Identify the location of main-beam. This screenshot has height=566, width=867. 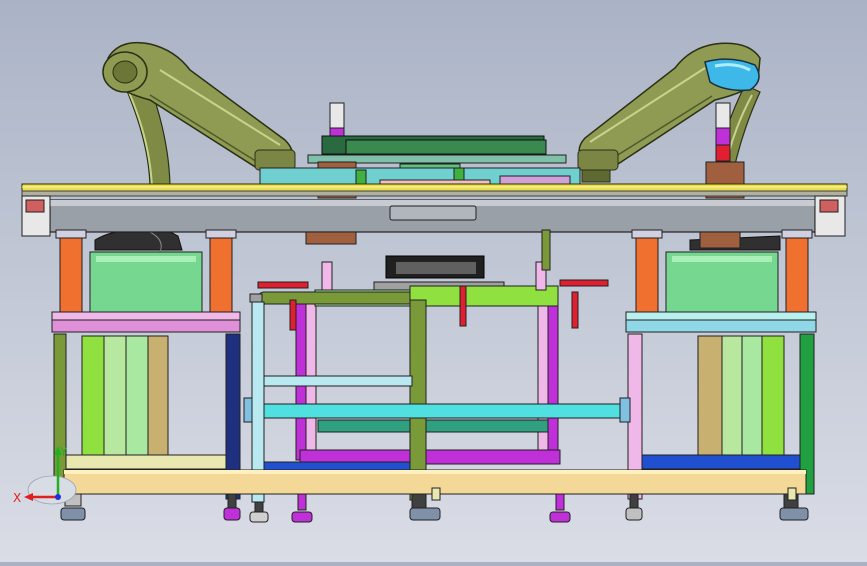
(433, 216).